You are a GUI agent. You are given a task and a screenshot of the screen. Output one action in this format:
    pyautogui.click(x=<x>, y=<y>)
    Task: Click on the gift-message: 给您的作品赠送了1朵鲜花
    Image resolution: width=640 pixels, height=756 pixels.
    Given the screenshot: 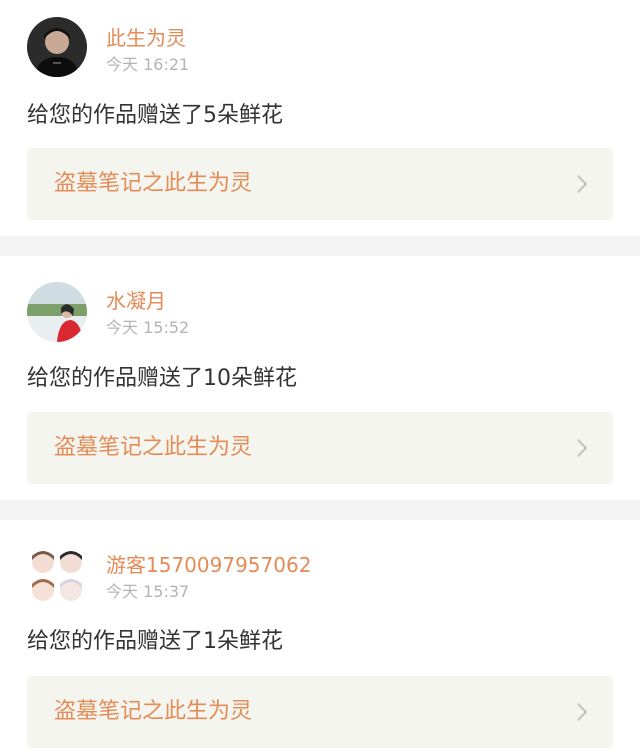 What is the action you would take?
    pyautogui.click(x=155, y=641)
    